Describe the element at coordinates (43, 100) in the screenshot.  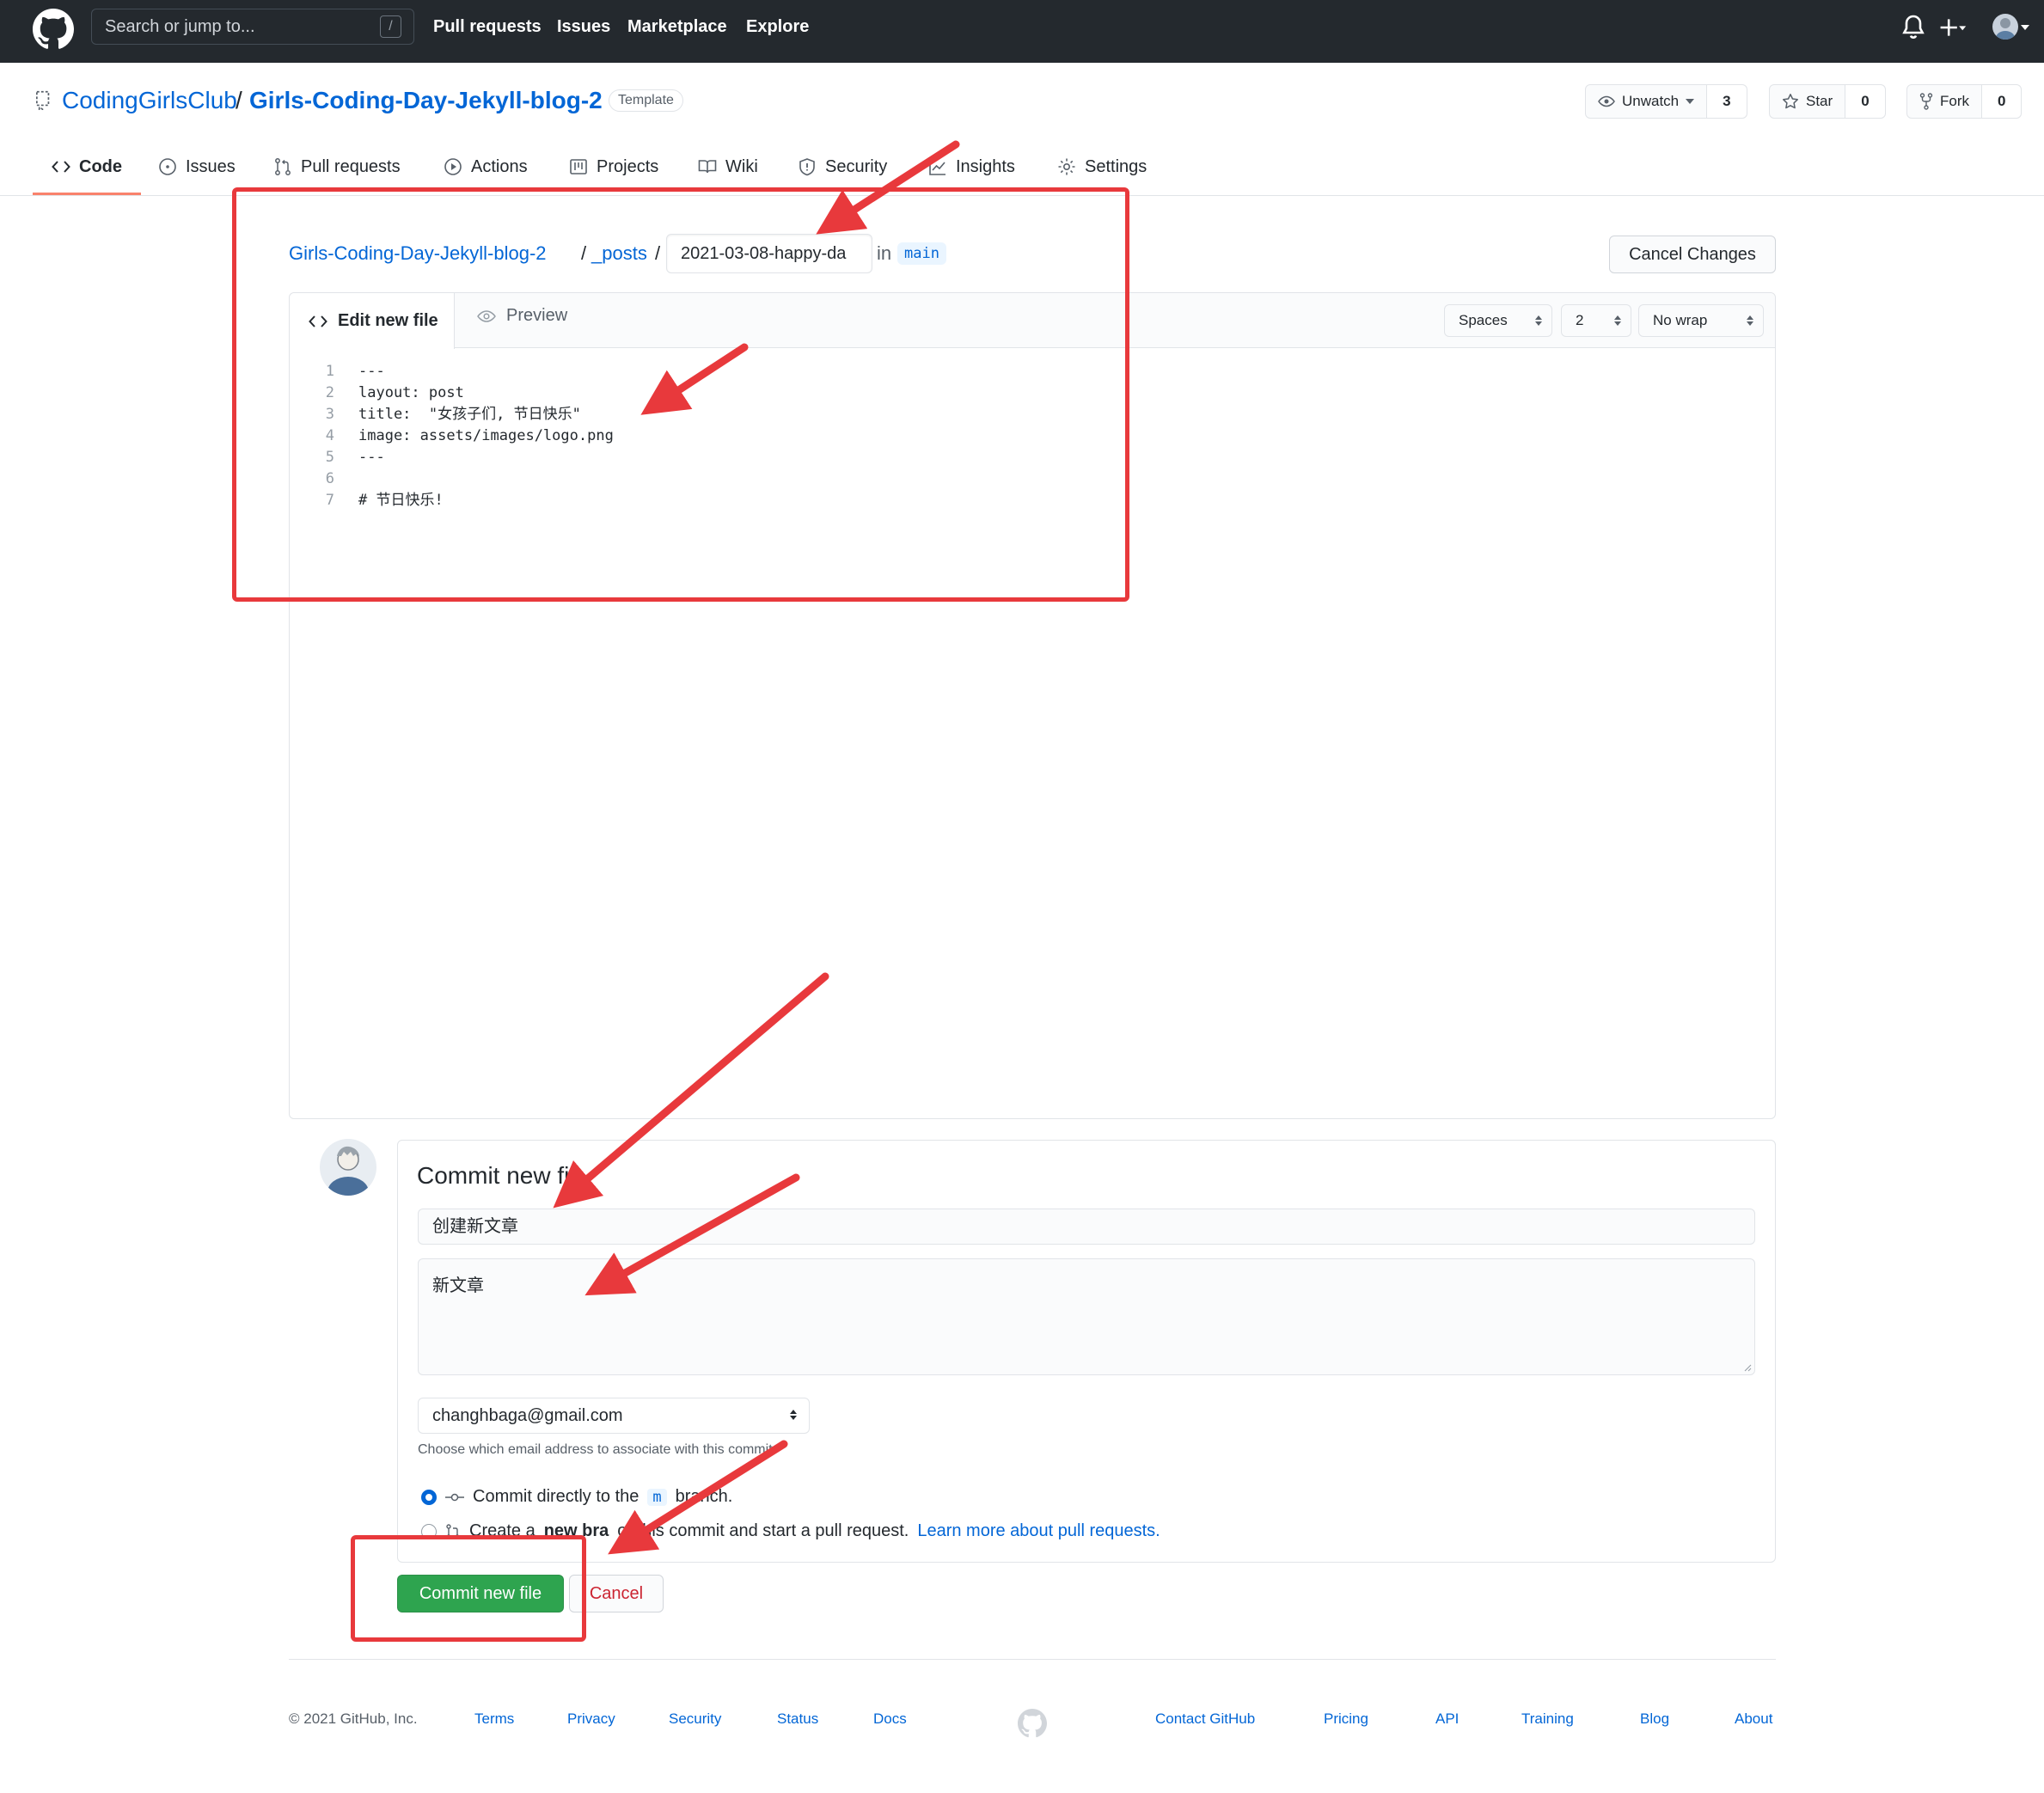
I see `repo-template-icon` at that location.